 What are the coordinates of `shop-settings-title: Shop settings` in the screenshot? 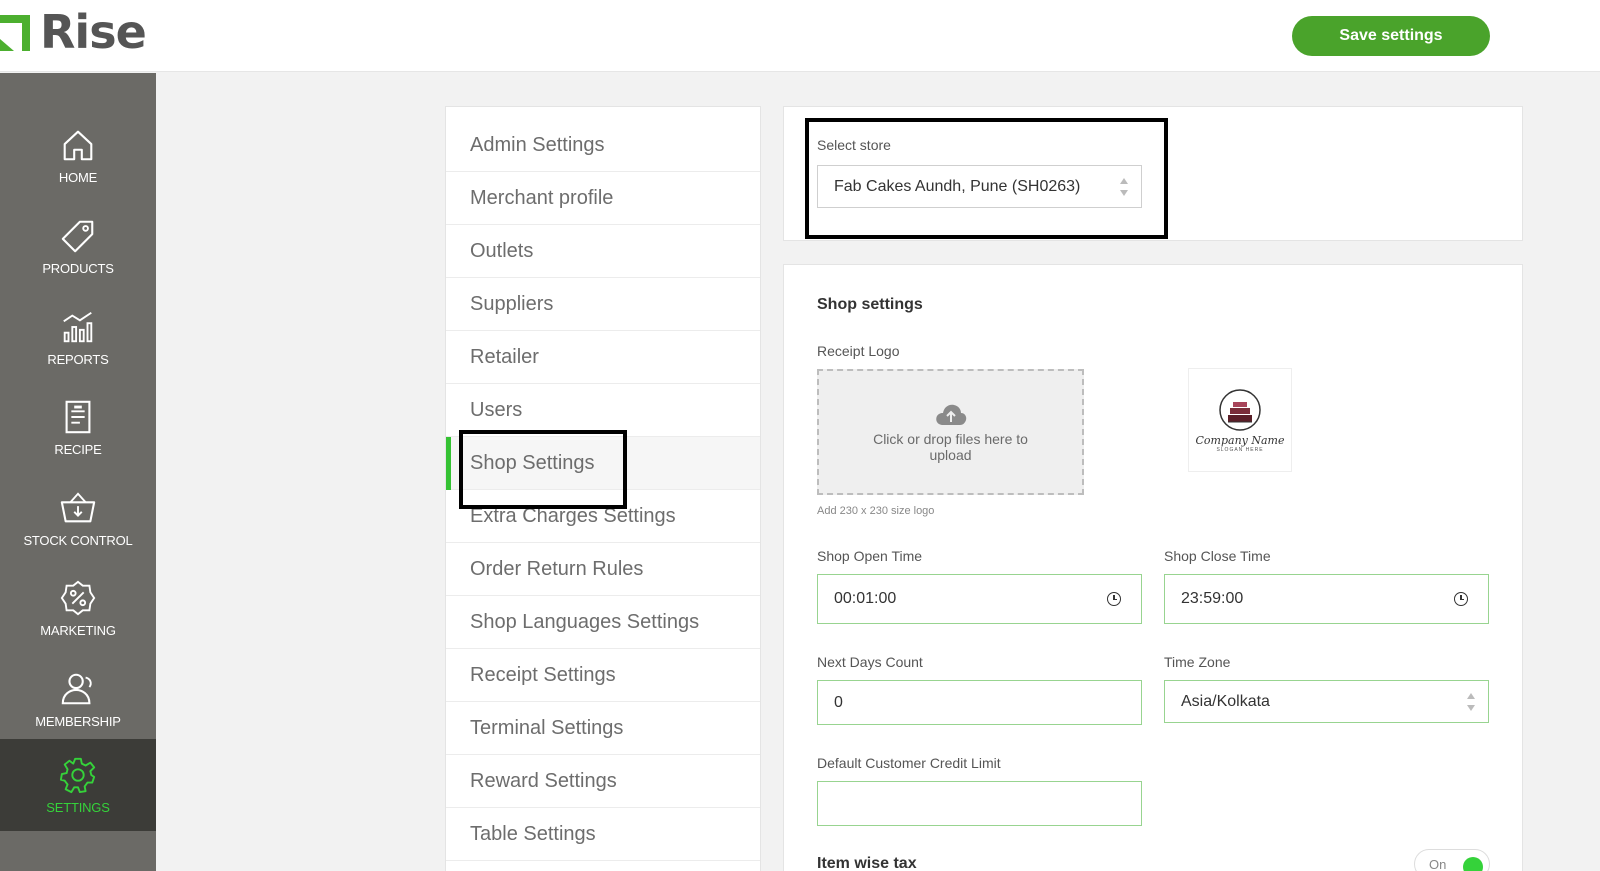 It's located at (870, 304).